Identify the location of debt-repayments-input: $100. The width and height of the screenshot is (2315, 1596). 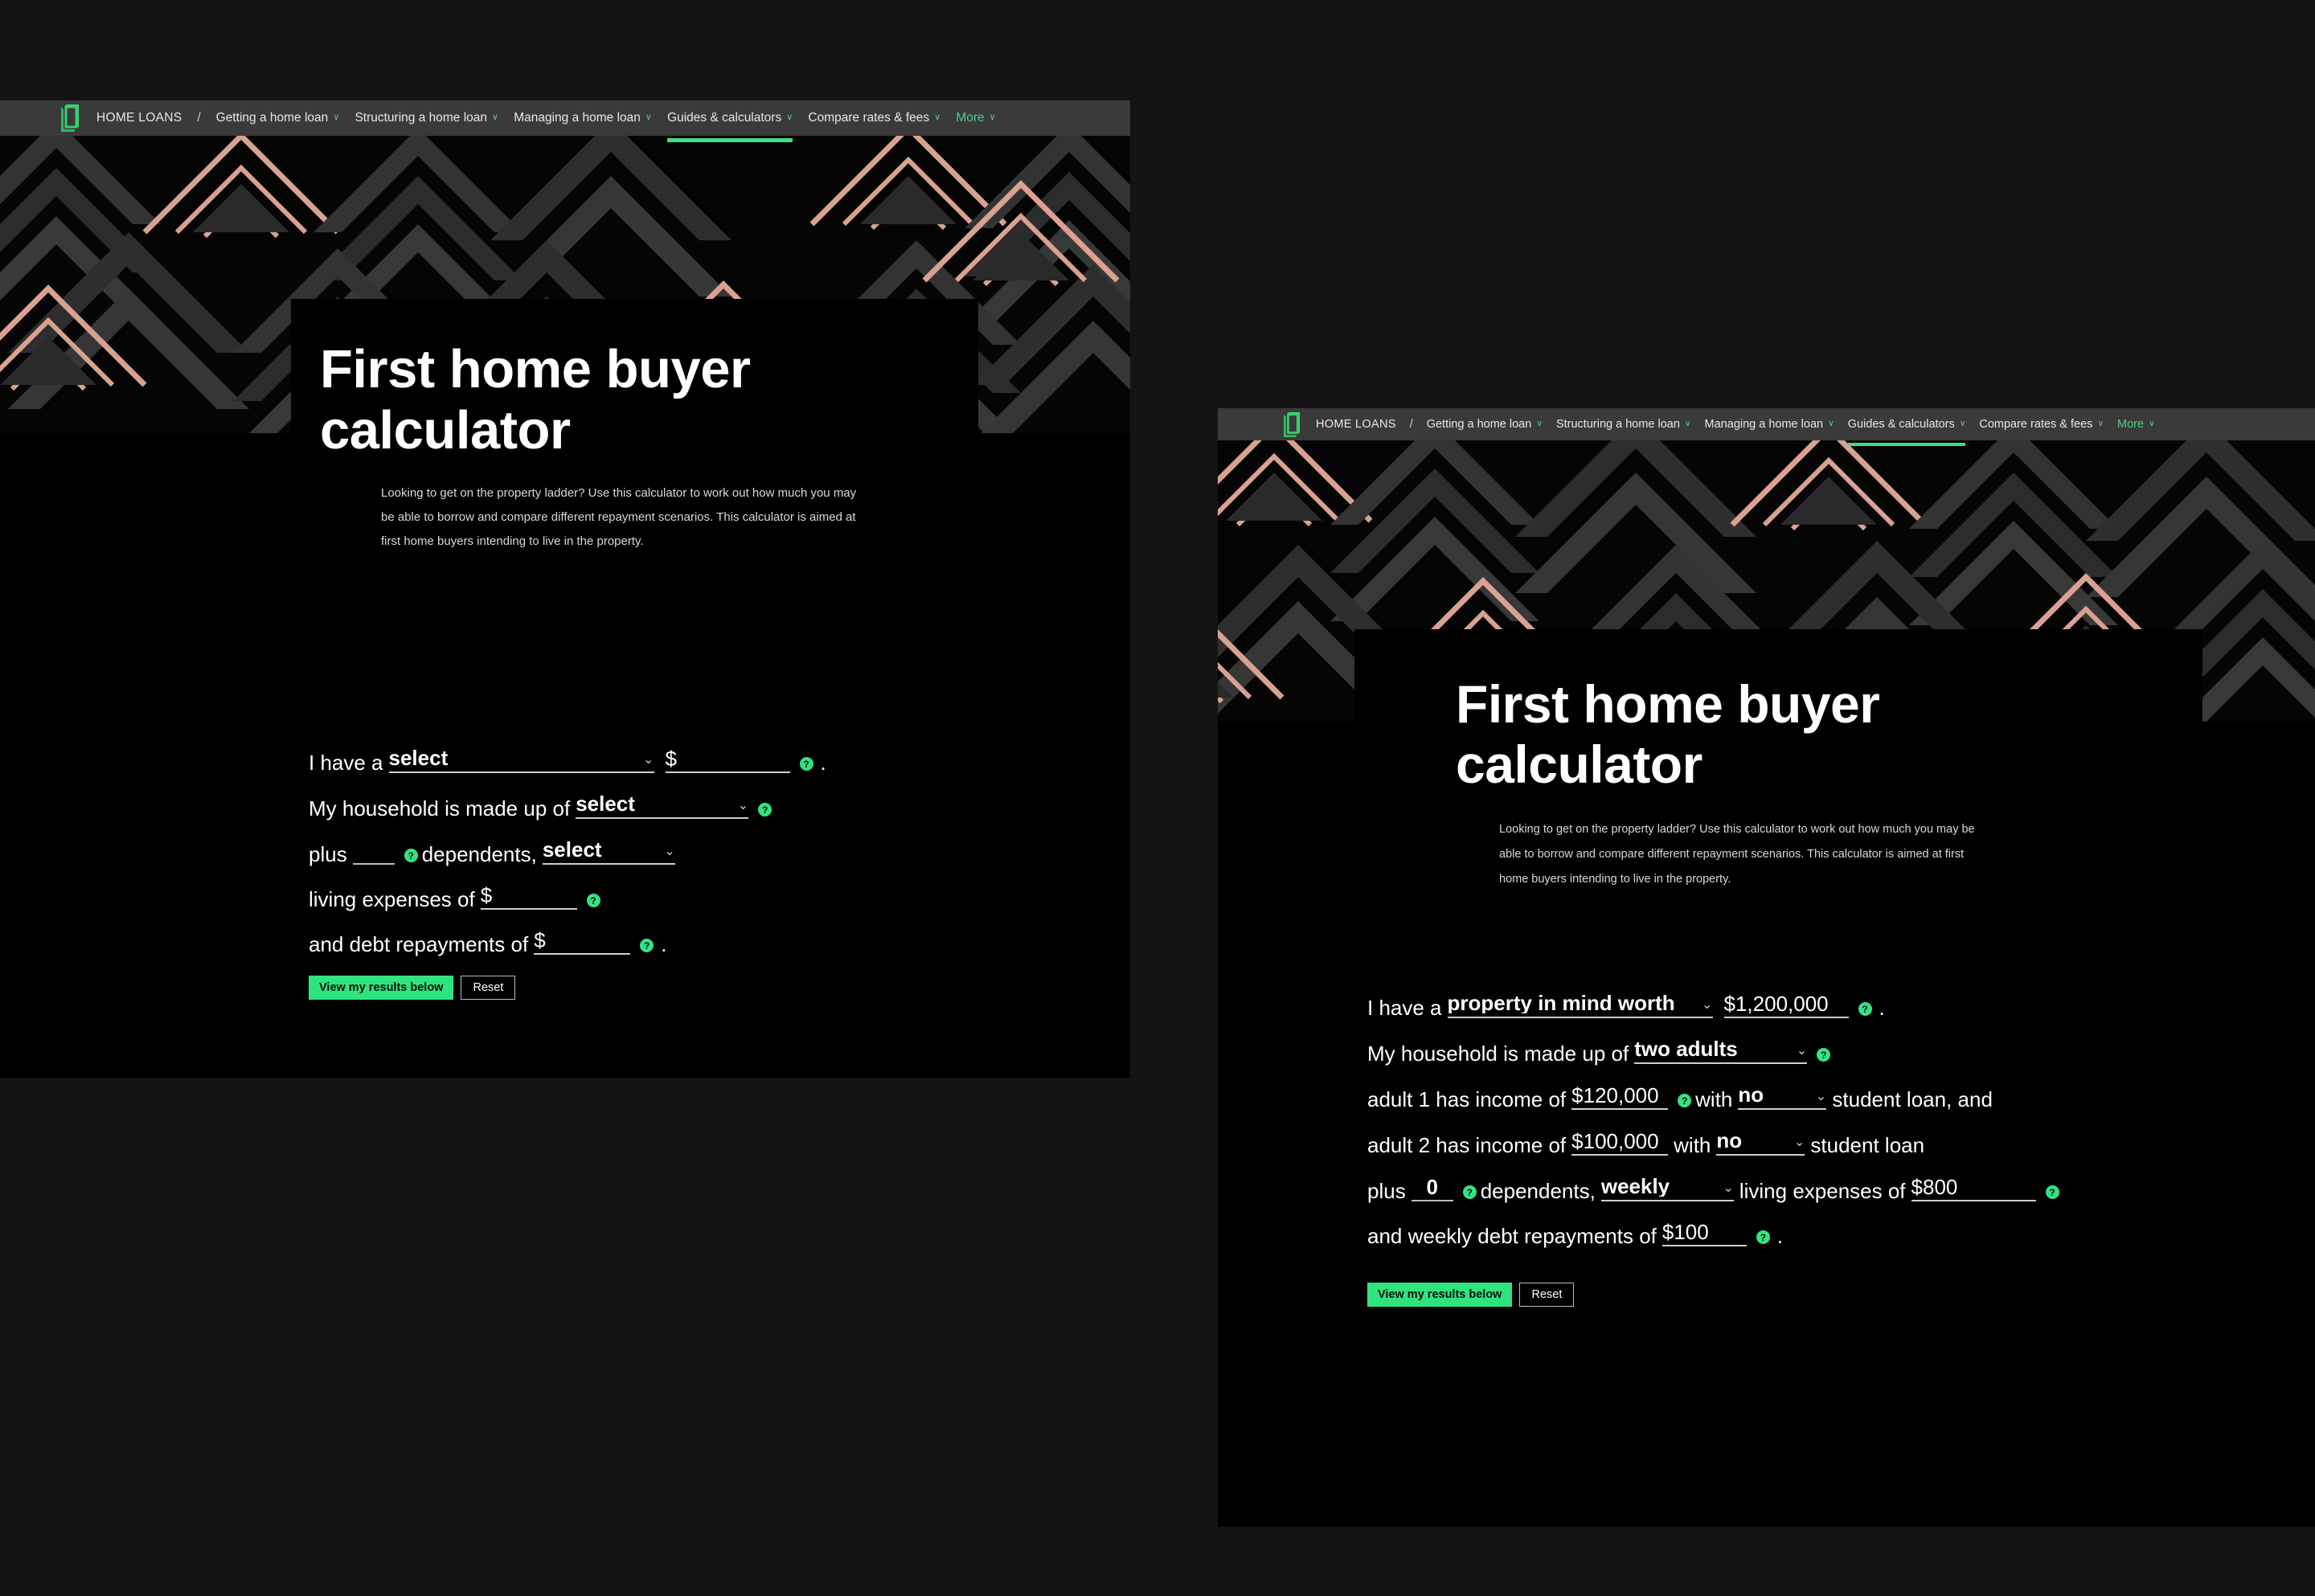
(1704, 1234).